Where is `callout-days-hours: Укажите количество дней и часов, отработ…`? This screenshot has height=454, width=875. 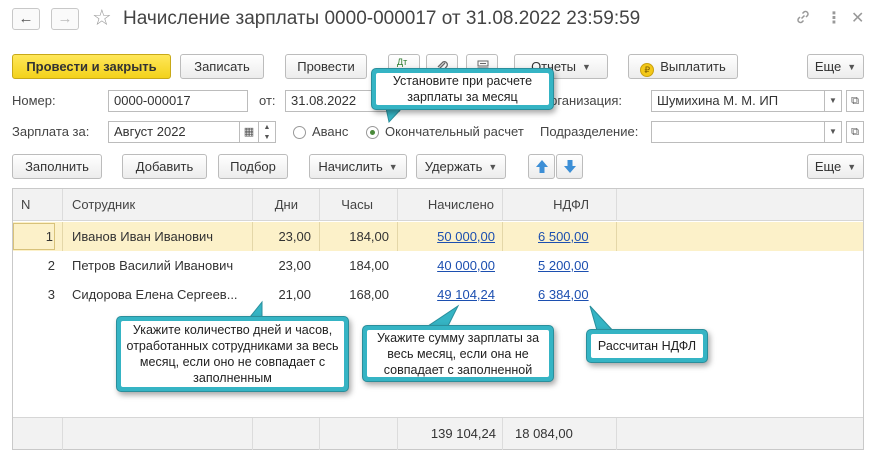 callout-days-hours: Укажите количество дней и часов, отработ… is located at coordinates (232, 354).